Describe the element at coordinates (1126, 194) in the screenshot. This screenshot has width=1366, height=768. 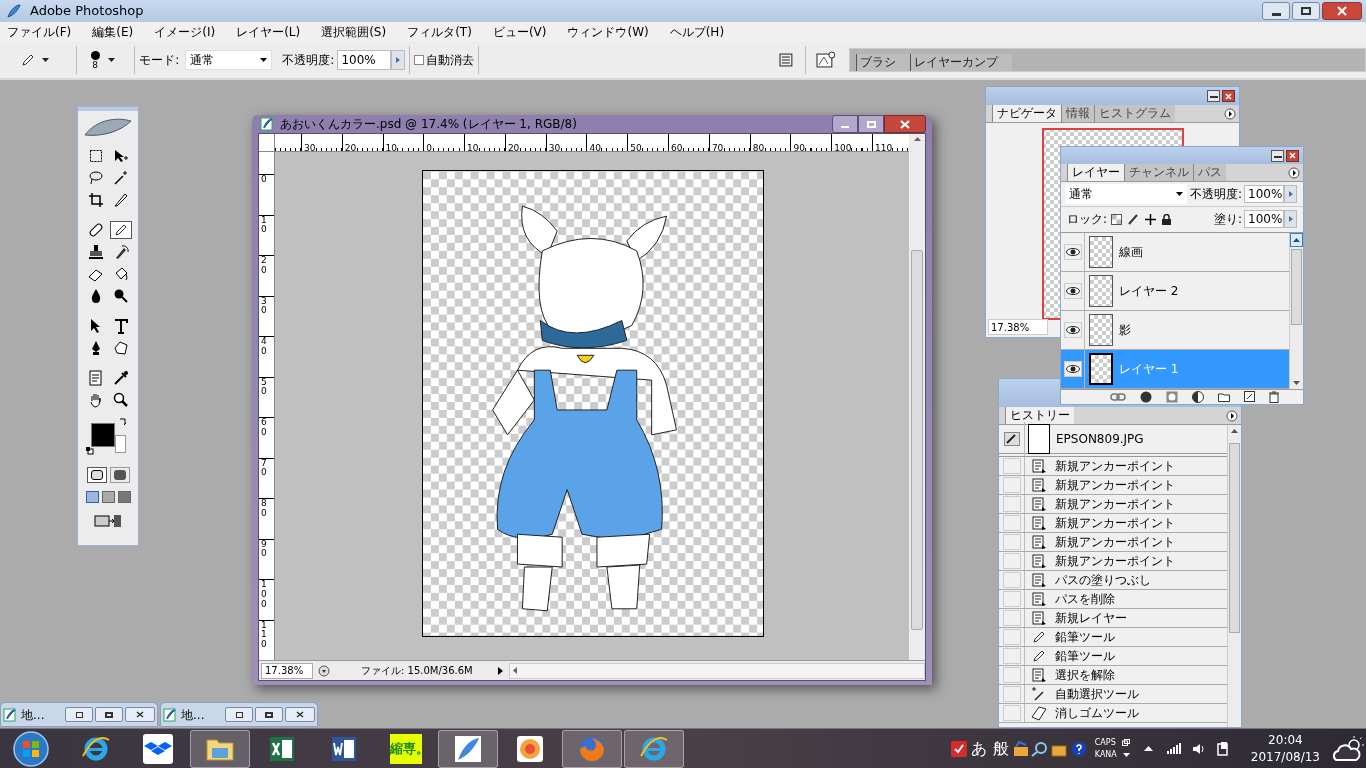
I see `blend-mode-dropdown: 通常` at that location.